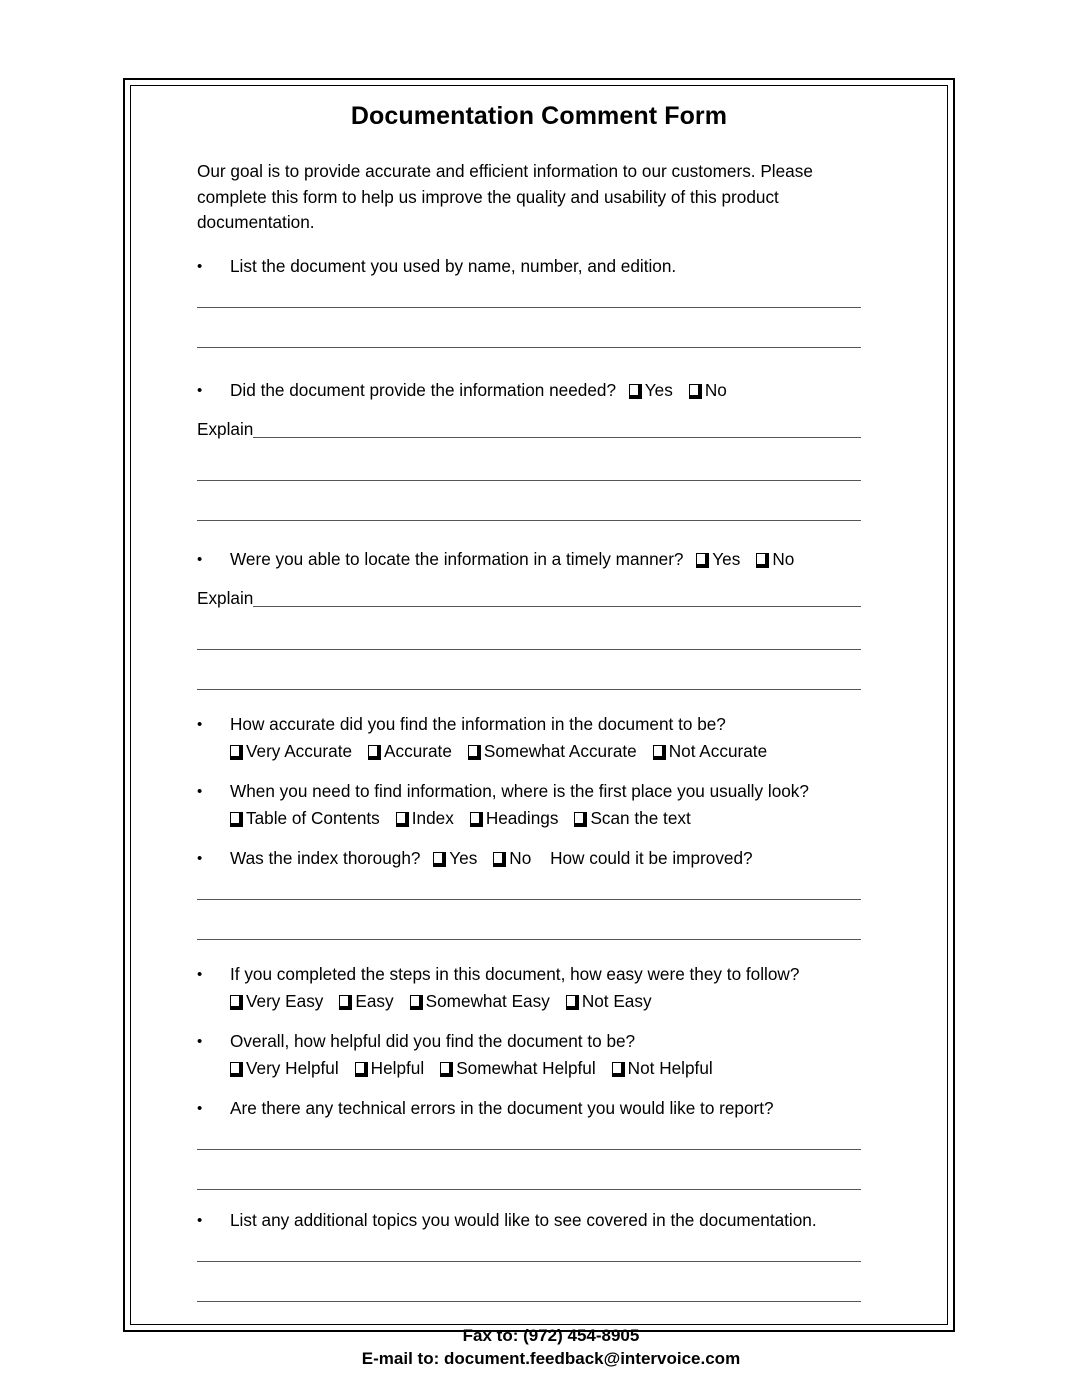 This screenshot has width=1080, height=1397. Describe the element at coordinates (670, 1067) in the screenshot. I see `option-label: Not Helpful` at that location.